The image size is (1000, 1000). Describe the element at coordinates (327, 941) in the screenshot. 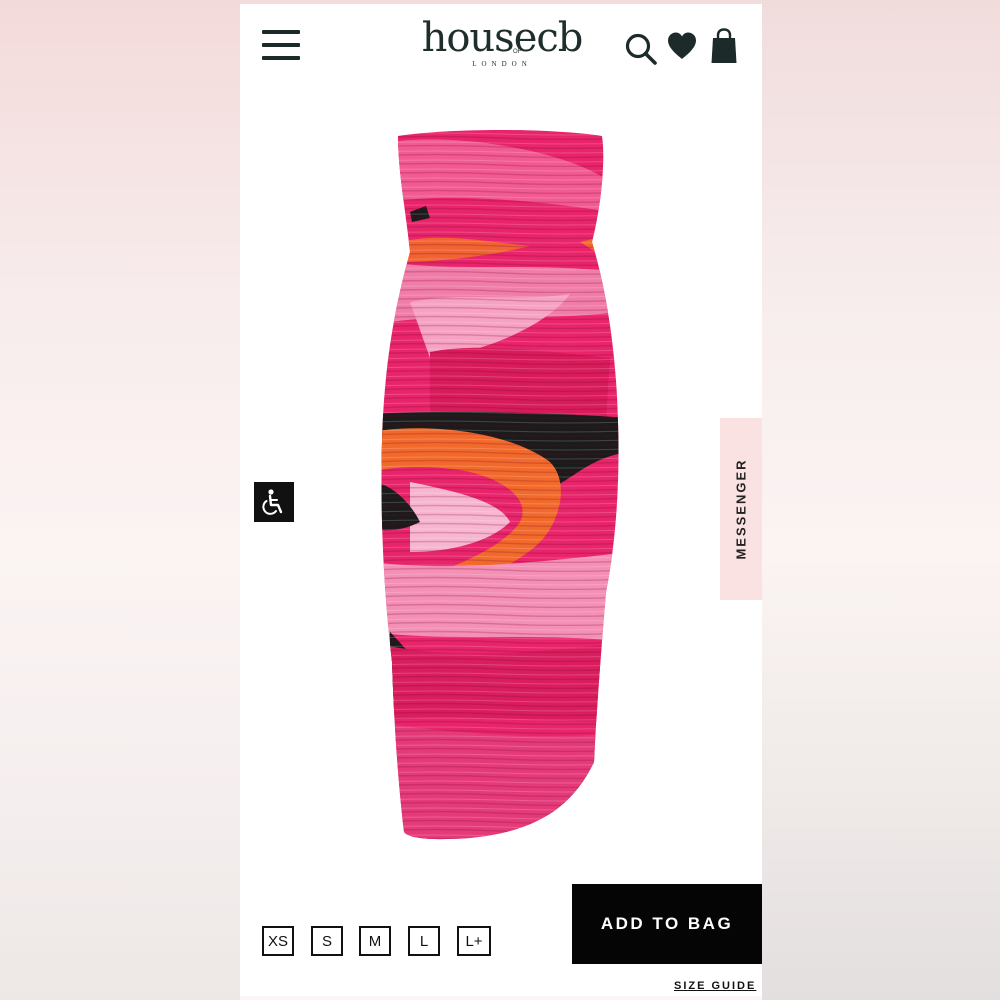

I see `size-option-s: S` at that location.